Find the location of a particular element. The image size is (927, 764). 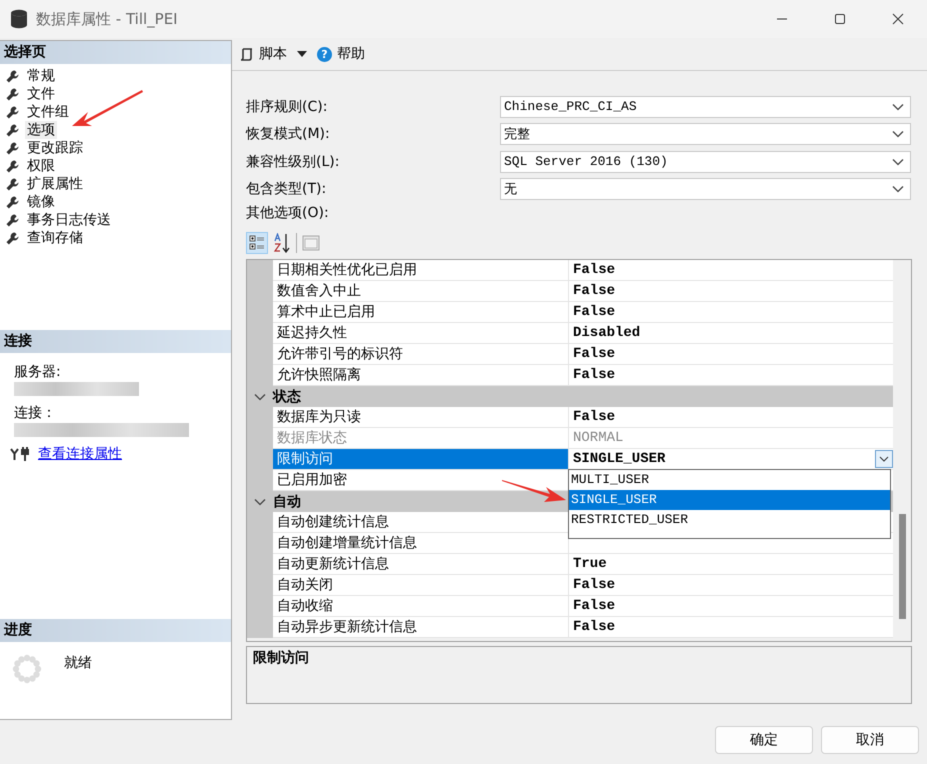

page-item: 扩展属性 is located at coordinates (55, 184).